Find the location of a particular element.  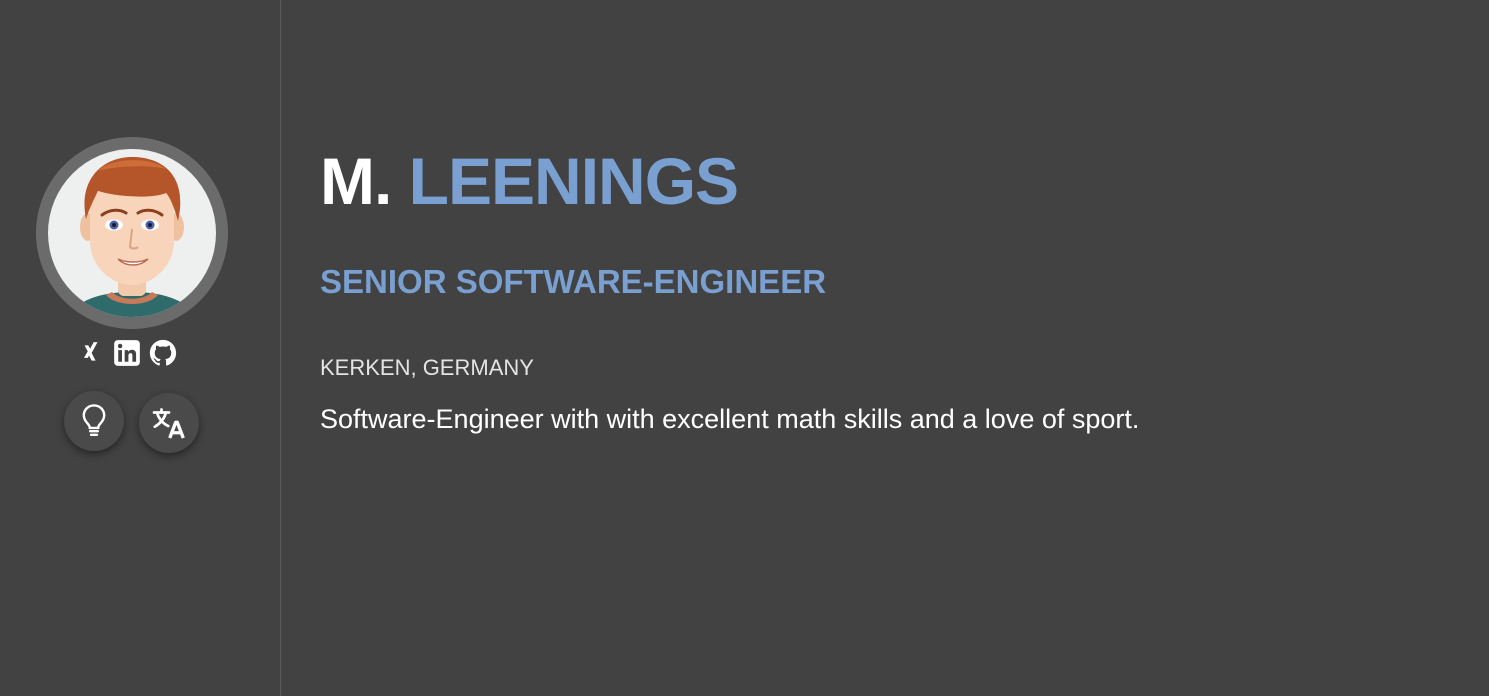

avatar-frame is located at coordinates (132, 233).